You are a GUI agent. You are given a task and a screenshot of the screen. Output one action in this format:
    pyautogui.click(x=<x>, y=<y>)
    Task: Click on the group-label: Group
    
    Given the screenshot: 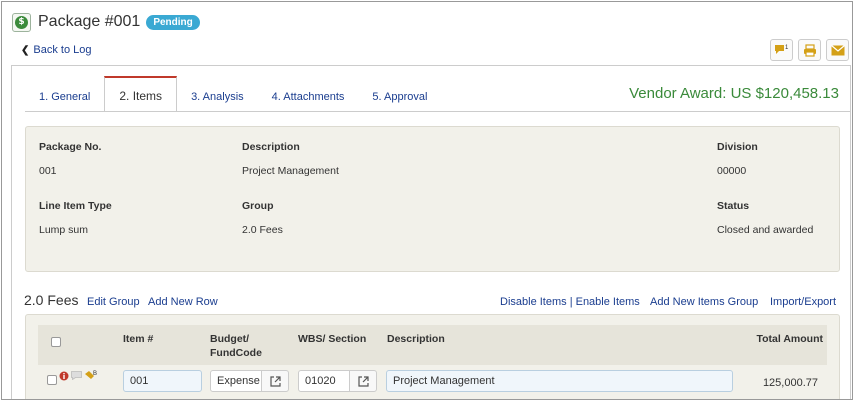 What is the action you would take?
    pyautogui.click(x=258, y=206)
    